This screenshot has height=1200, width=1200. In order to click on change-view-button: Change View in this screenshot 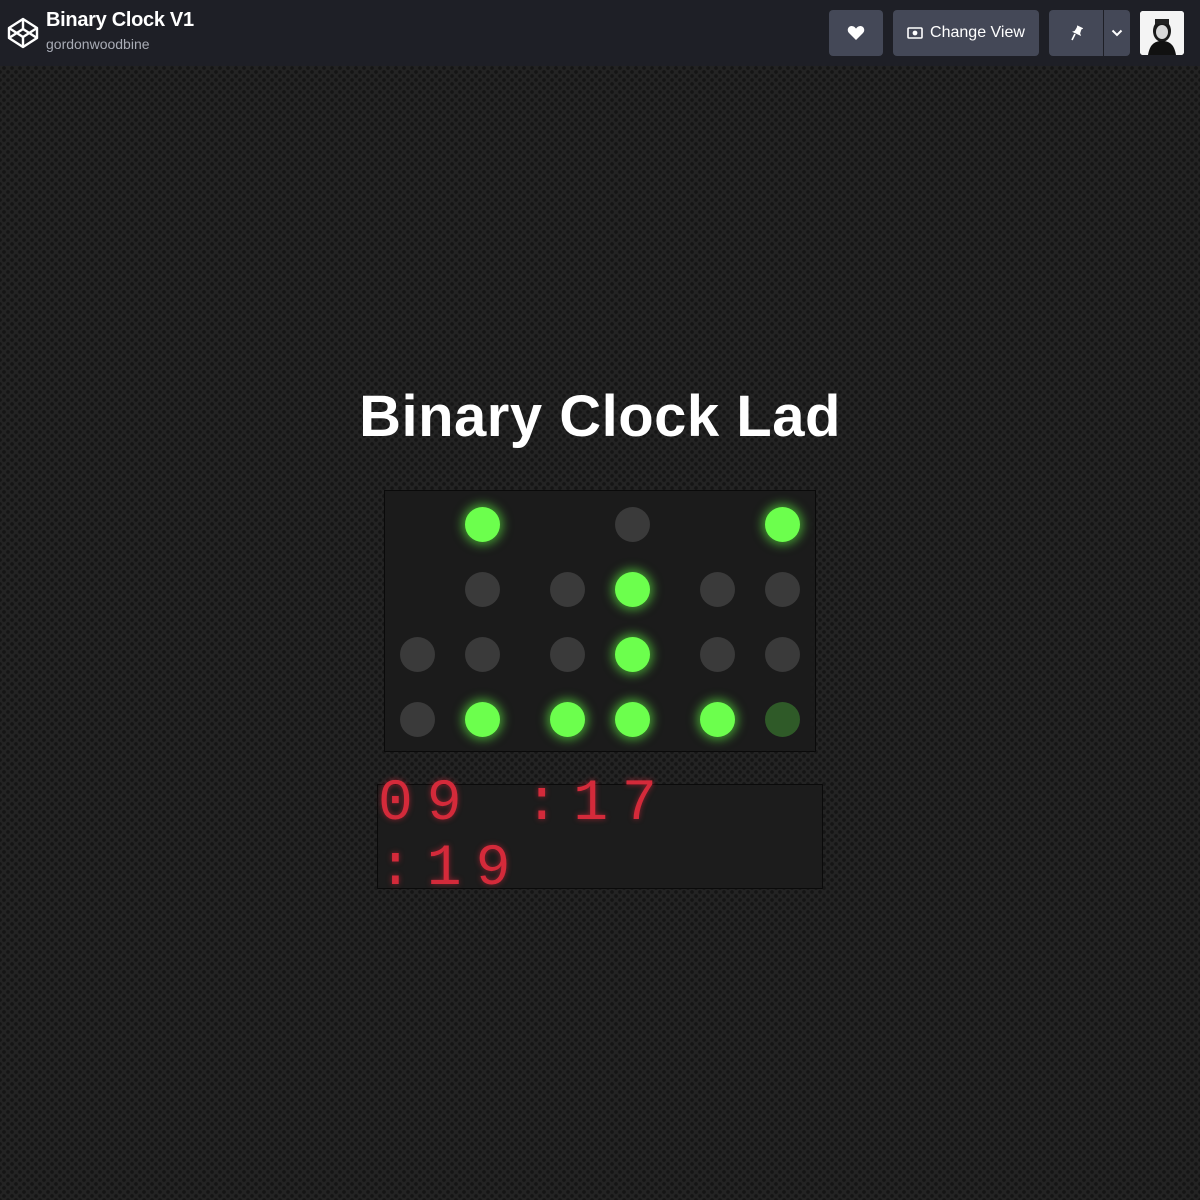, I will do `click(966, 33)`.